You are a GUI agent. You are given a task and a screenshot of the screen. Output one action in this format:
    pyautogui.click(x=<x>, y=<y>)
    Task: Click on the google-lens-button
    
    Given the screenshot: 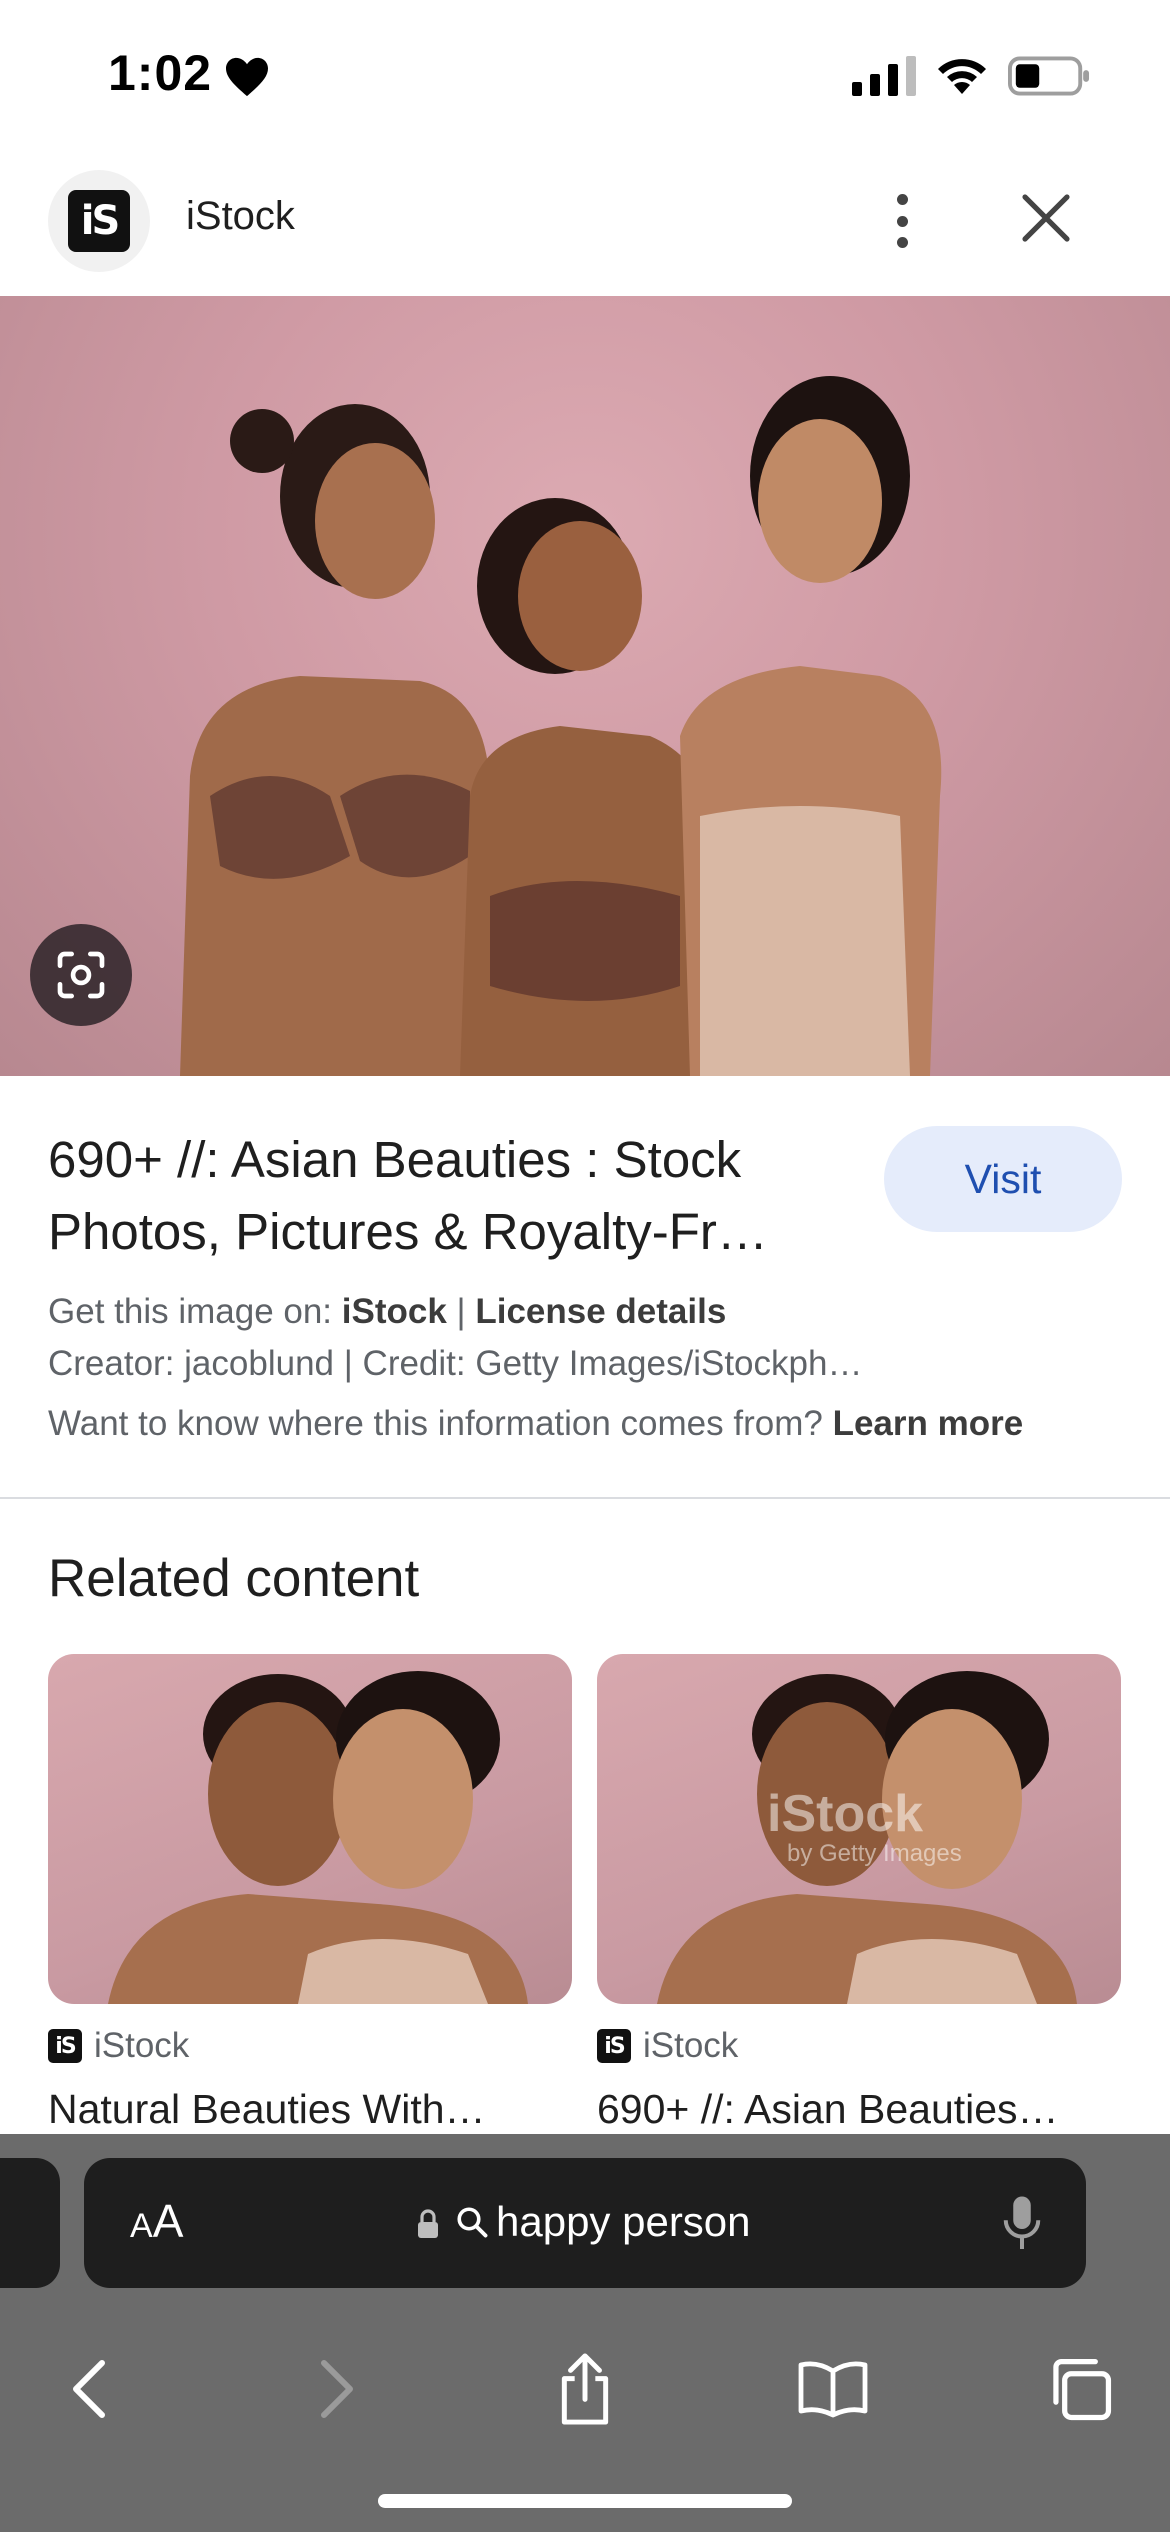 What is the action you would take?
    pyautogui.click(x=81, y=975)
    